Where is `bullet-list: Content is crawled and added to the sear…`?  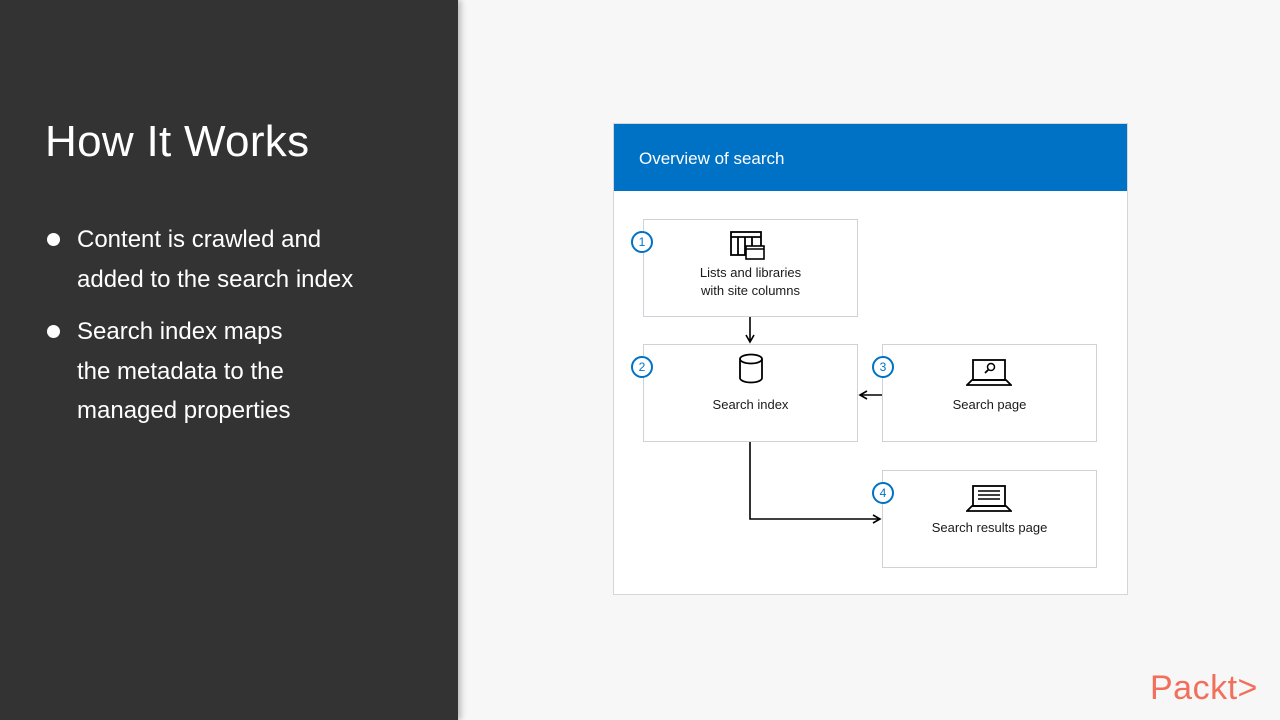
bullet-list: Content is crawled and added to the sear… is located at coordinates (245, 332).